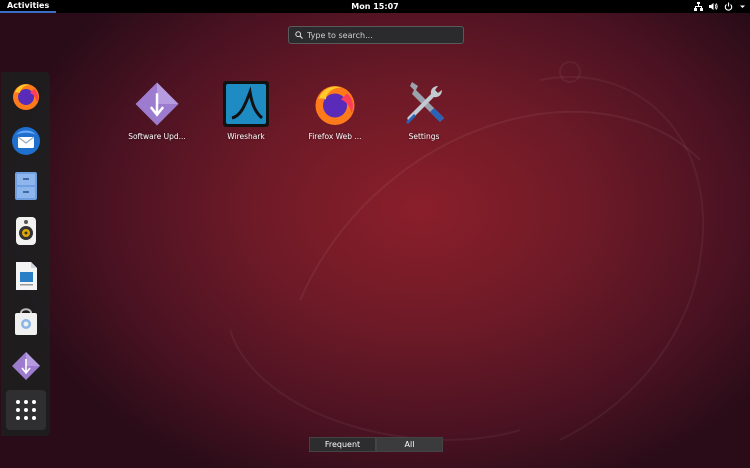  Describe the element at coordinates (728, 6) in the screenshot. I see `power-icon` at that location.